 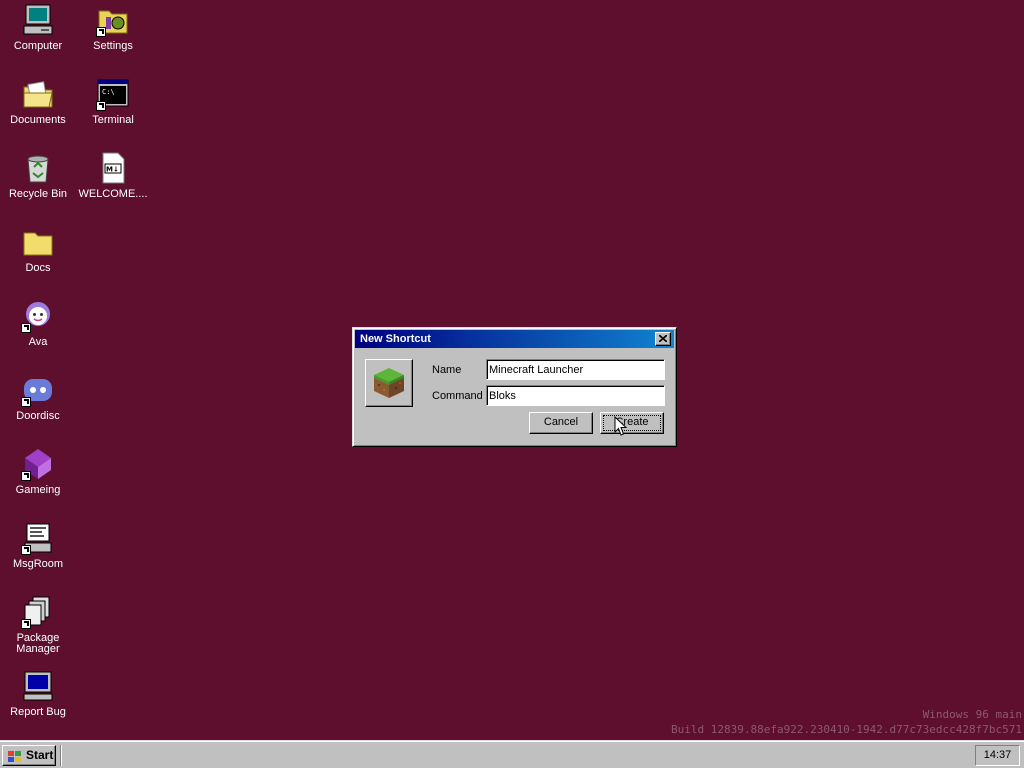 I want to click on dialog-titlebar: New Shortcut, so click(x=514, y=339).